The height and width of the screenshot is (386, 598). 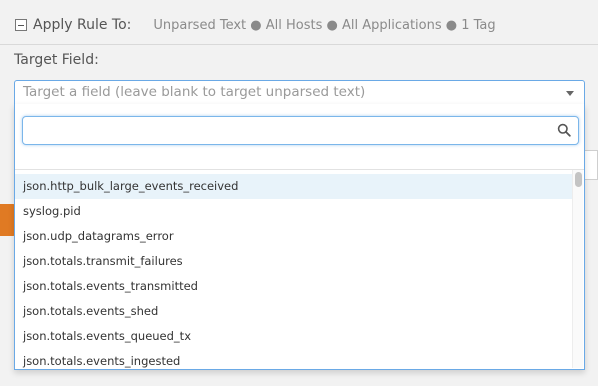 I want to click on chevron-down-icon, so click(x=570, y=93).